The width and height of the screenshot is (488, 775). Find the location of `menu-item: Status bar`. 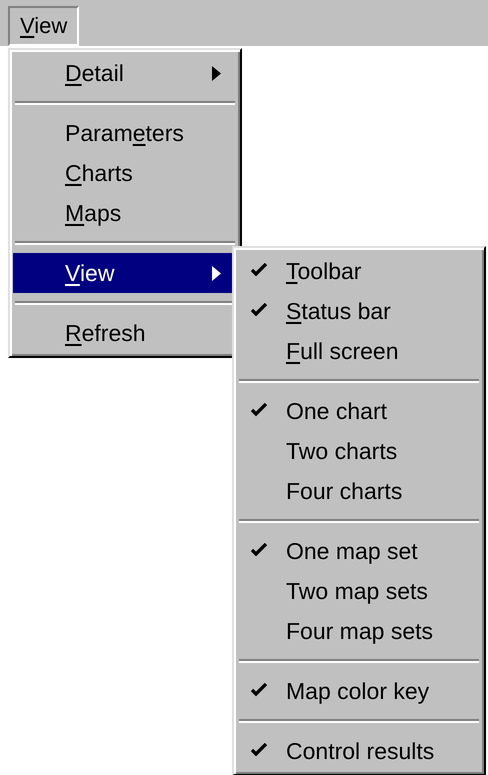

menu-item: Status bar is located at coordinates (359, 311).